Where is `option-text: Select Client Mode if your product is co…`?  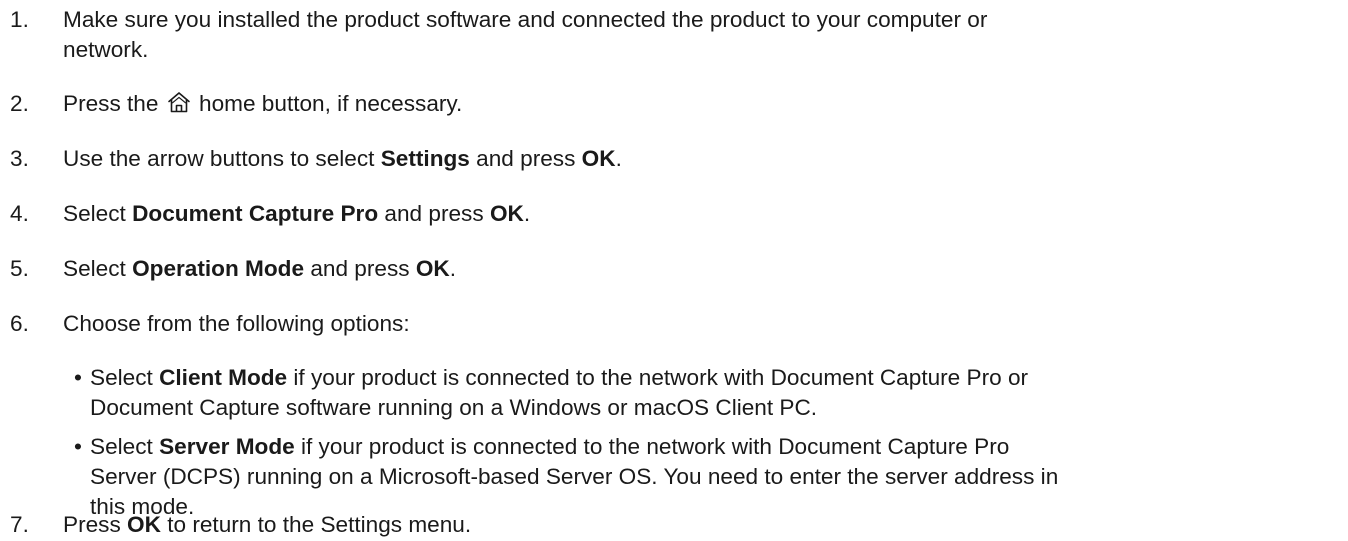 option-text: Select Client Mode if your product is co… is located at coordinates (715, 393).